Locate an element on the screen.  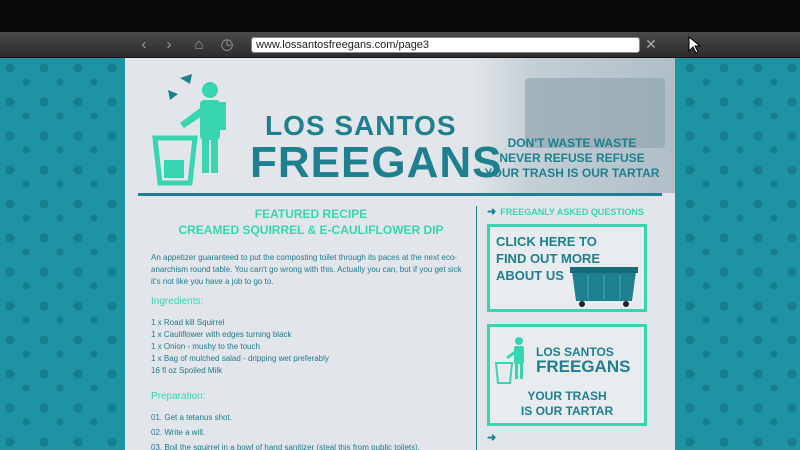
history-icon: ◷ is located at coordinates (227, 45).